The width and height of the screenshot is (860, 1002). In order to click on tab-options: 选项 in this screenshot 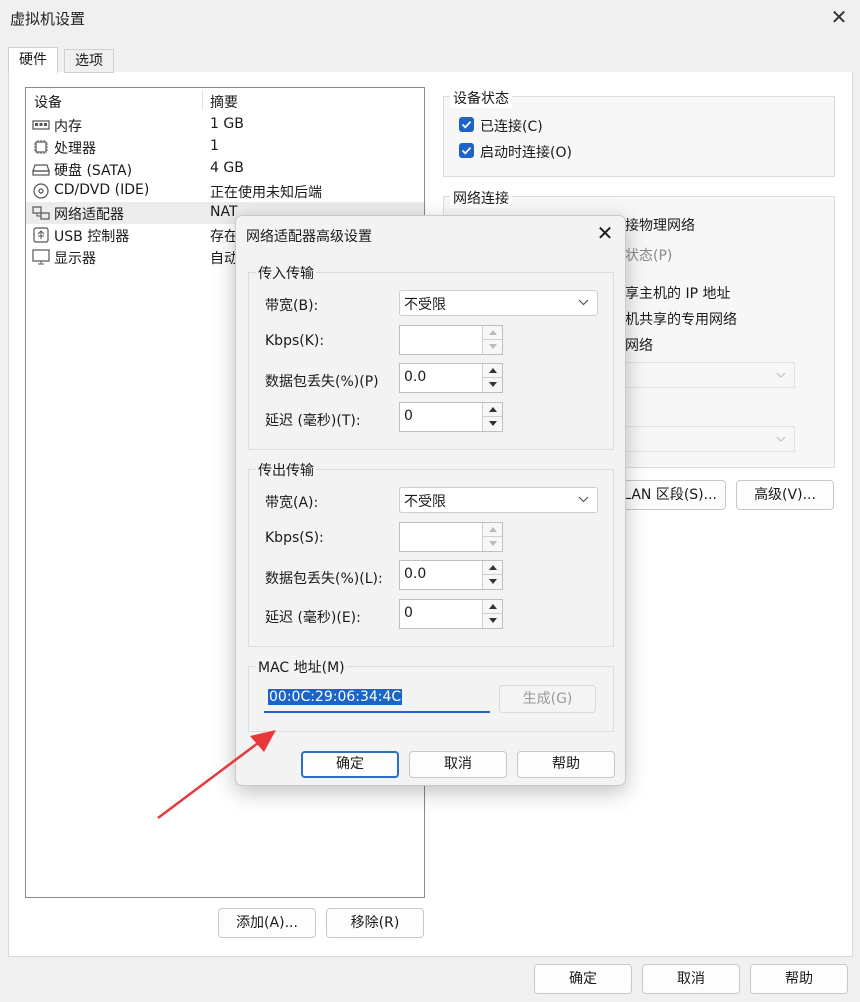, I will do `click(89, 61)`.